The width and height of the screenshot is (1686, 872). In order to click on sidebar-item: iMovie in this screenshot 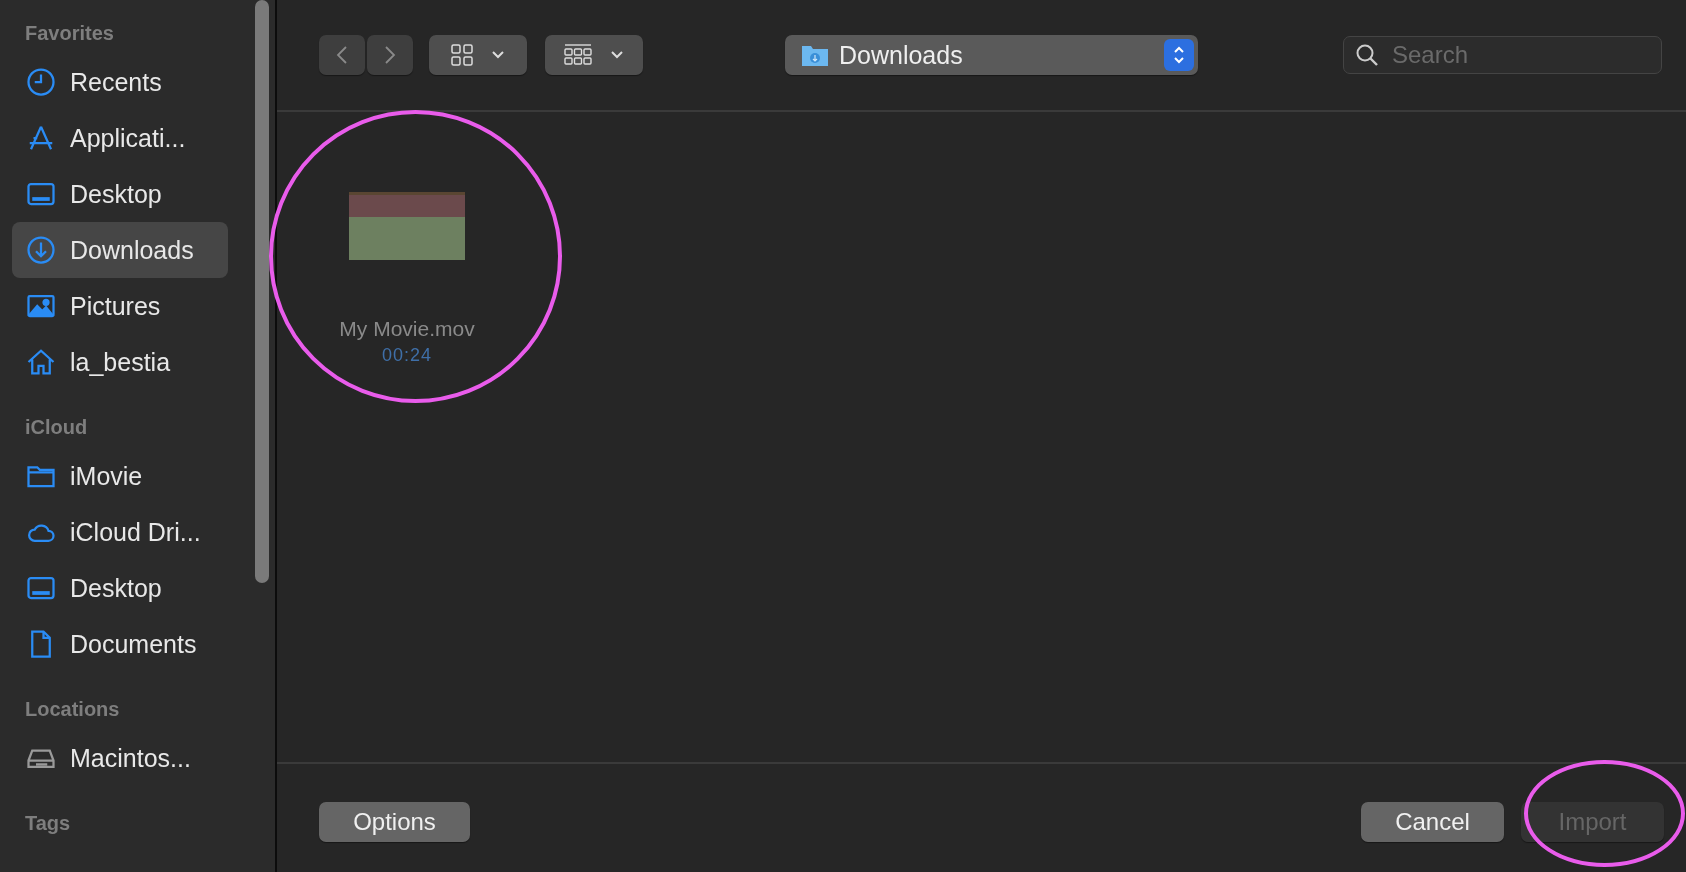, I will do `click(120, 476)`.